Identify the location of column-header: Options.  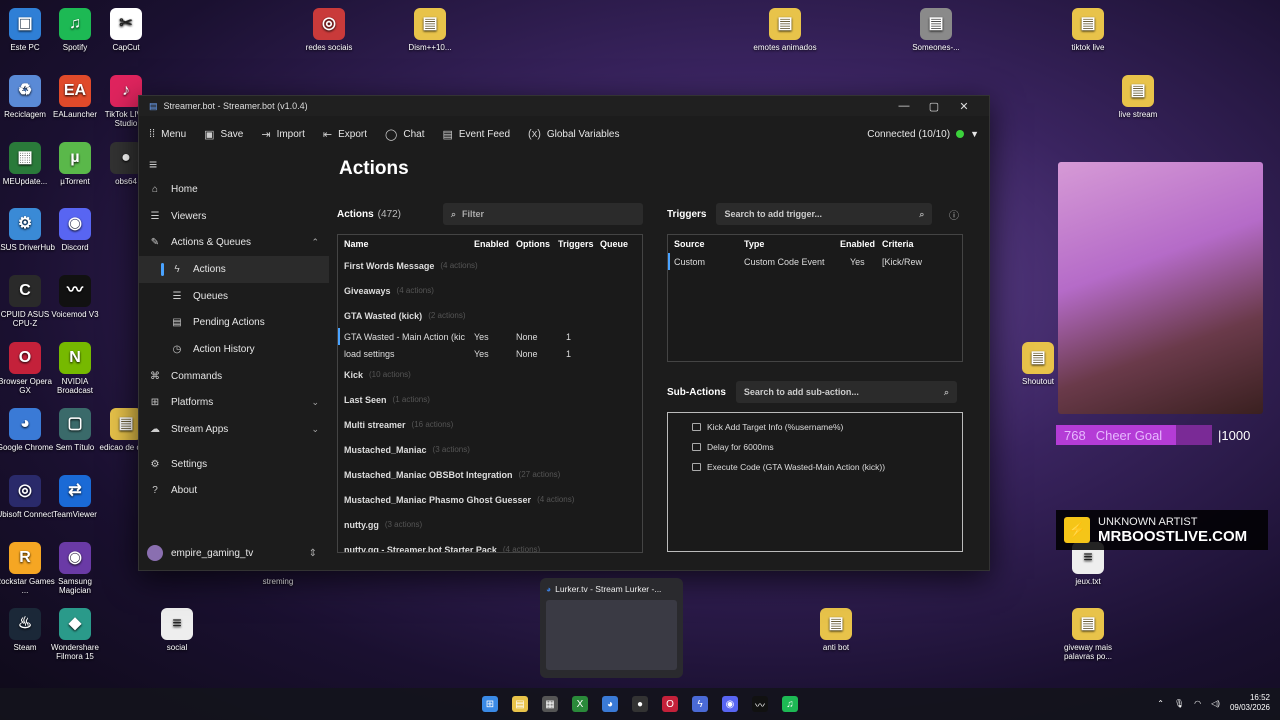
(537, 244).